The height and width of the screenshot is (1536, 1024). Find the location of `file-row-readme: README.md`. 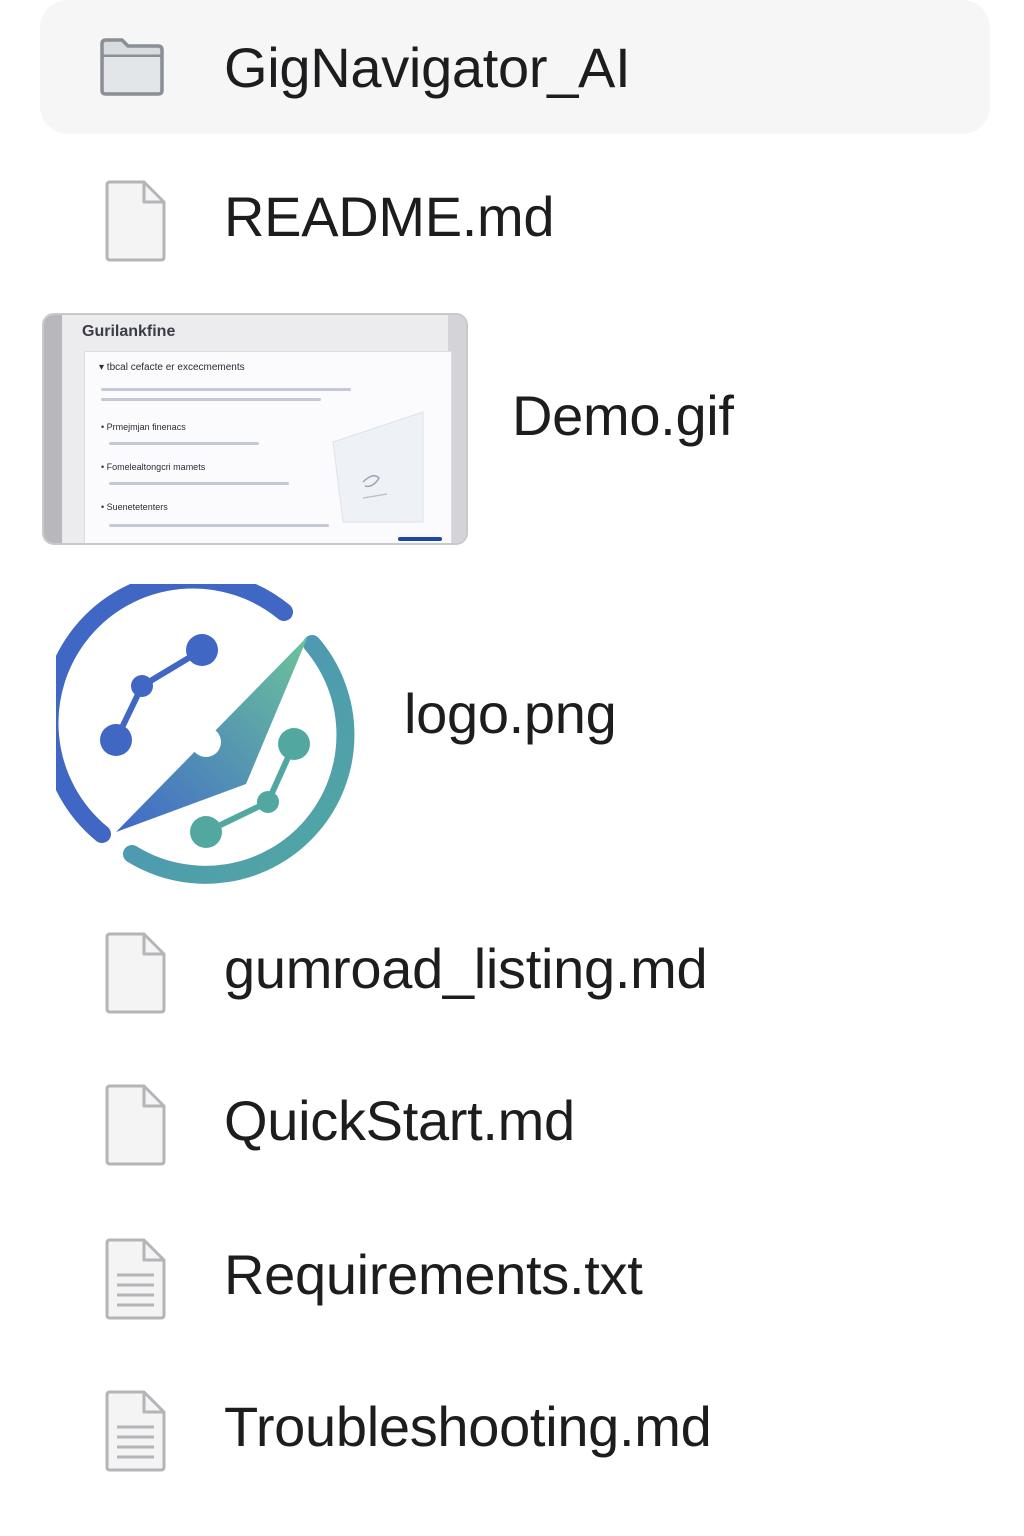

file-row-readme: README.md is located at coordinates (515, 219).